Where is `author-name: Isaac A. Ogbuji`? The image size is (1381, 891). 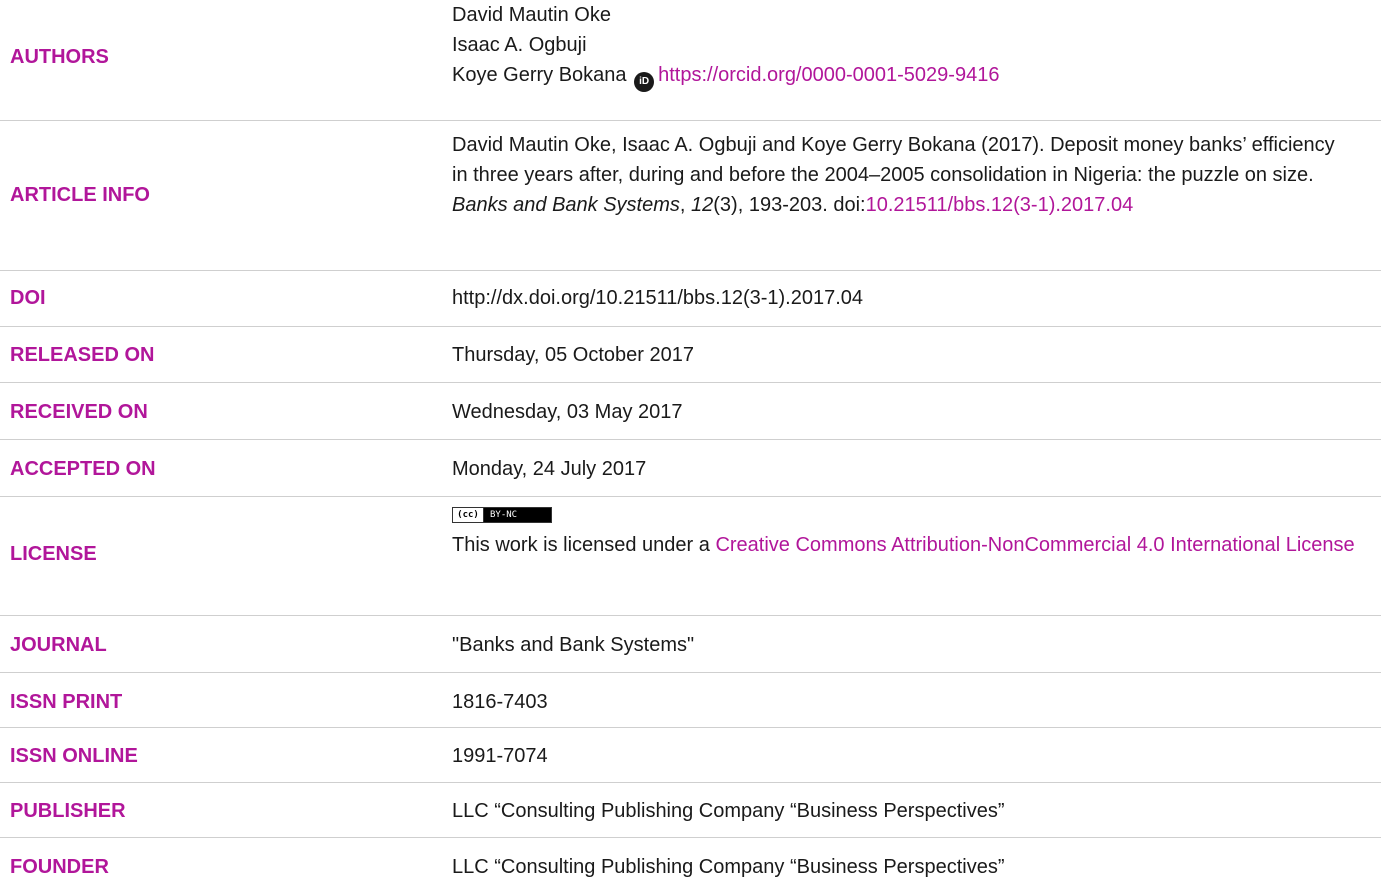
author-name: Isaac A. Ogbuji is located at coordinates (519, 45).